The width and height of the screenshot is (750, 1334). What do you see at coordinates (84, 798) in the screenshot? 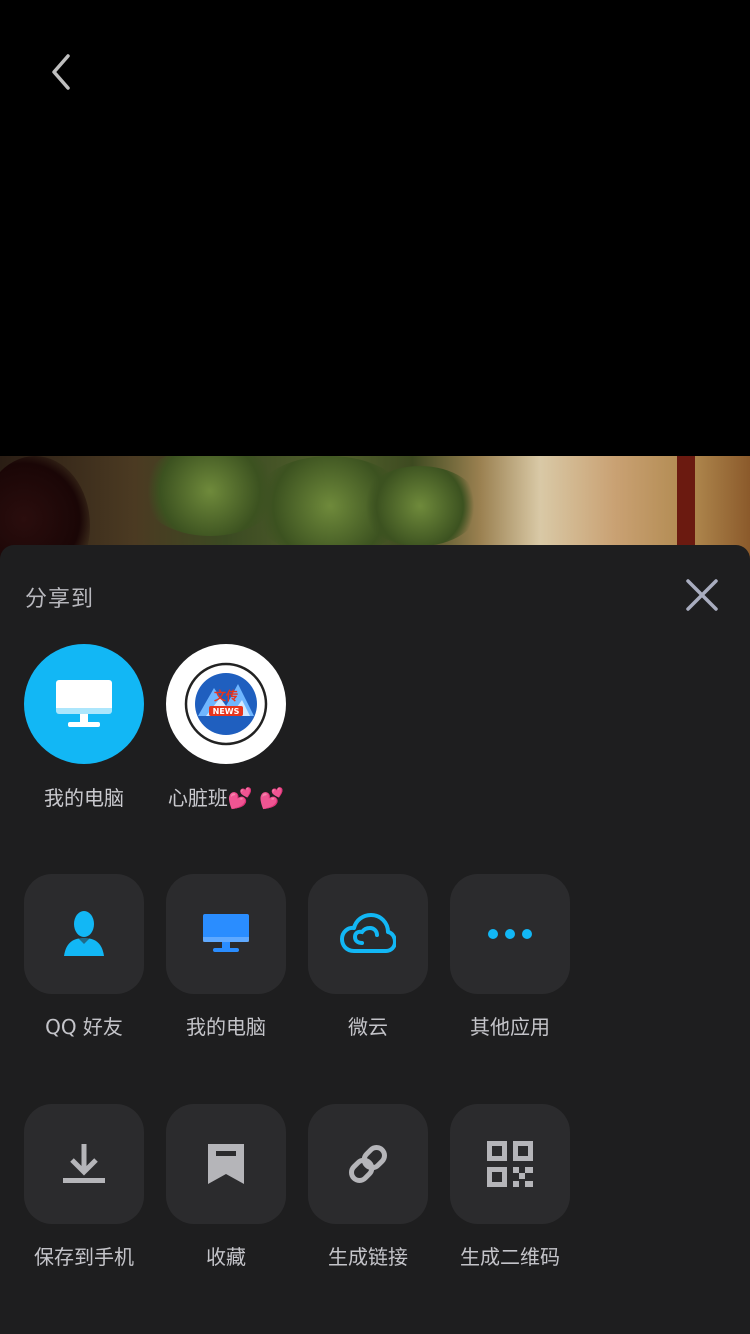
I see `contact-label: 我的电脑` at bounding box center [84, 798].